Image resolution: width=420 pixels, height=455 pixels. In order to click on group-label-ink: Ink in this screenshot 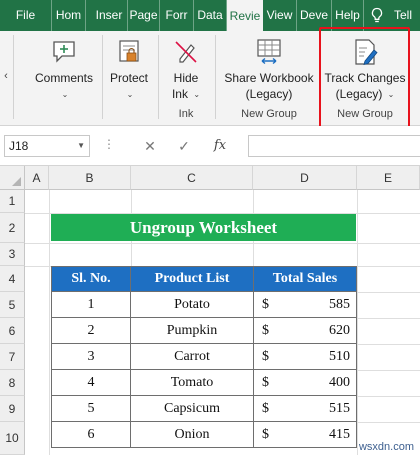, I will do `click(186, 114)`.